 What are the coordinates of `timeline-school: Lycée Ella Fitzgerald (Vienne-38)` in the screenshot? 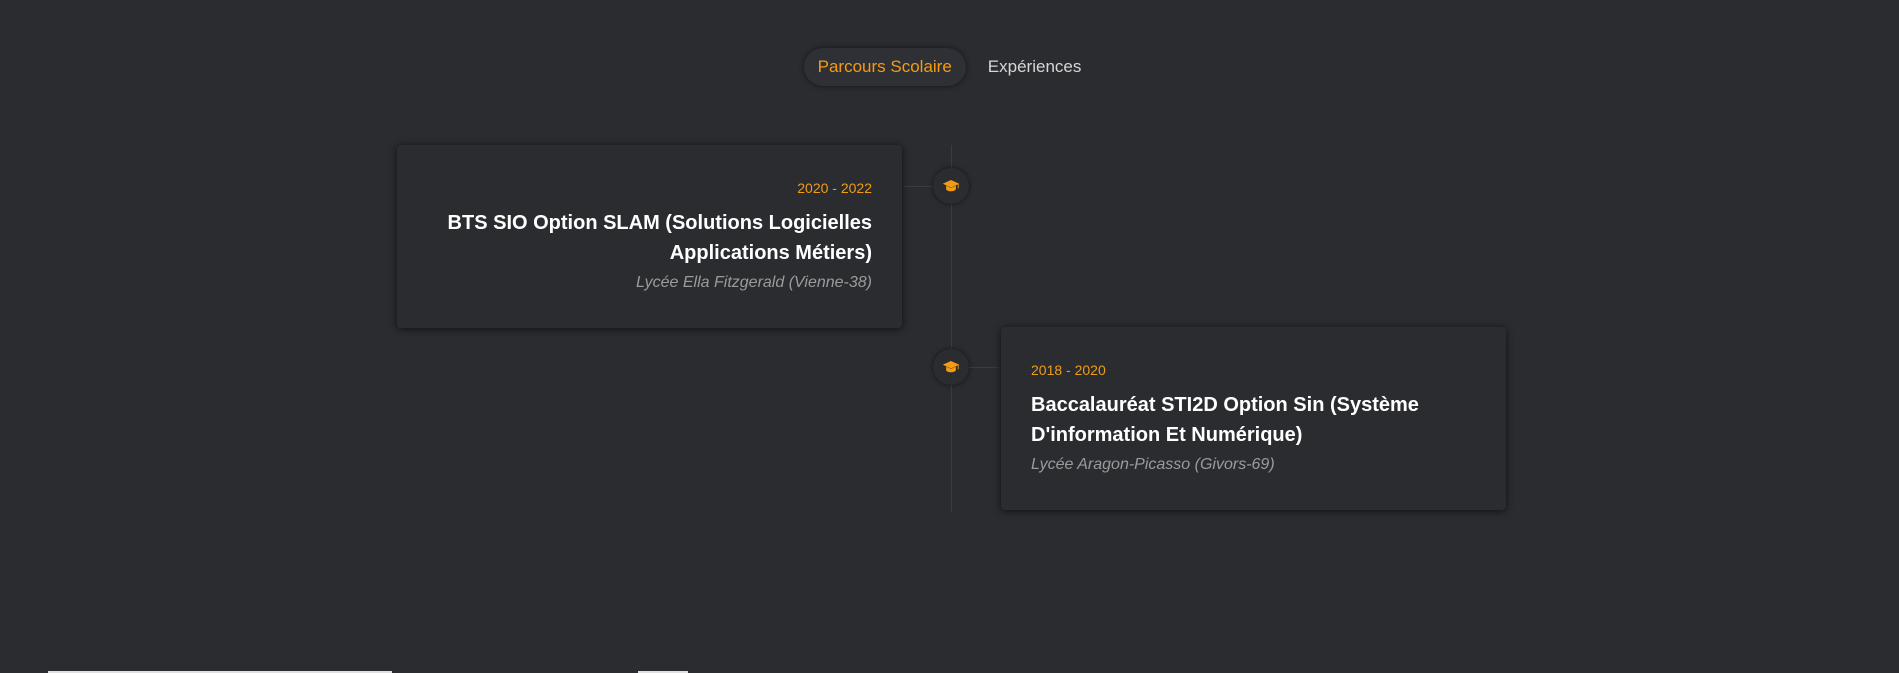 It's located at (754, 282).